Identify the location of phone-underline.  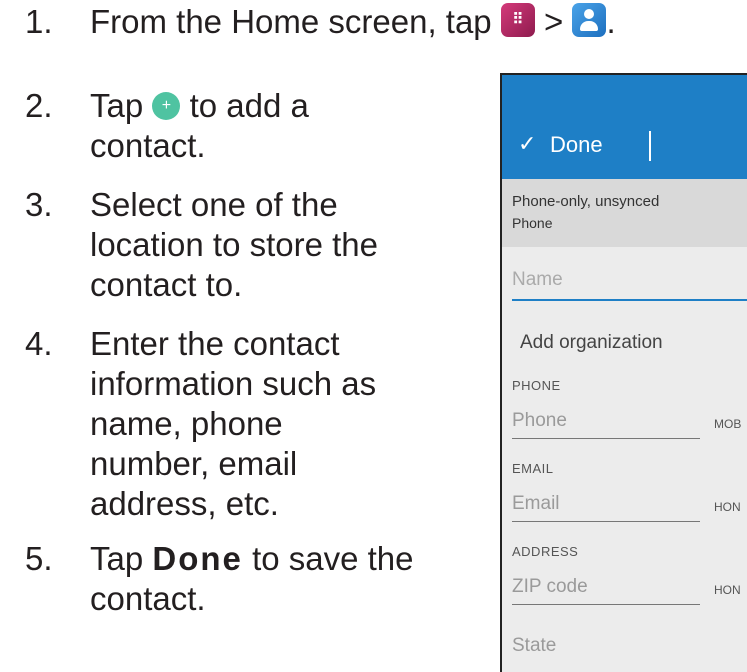
(606, 438).